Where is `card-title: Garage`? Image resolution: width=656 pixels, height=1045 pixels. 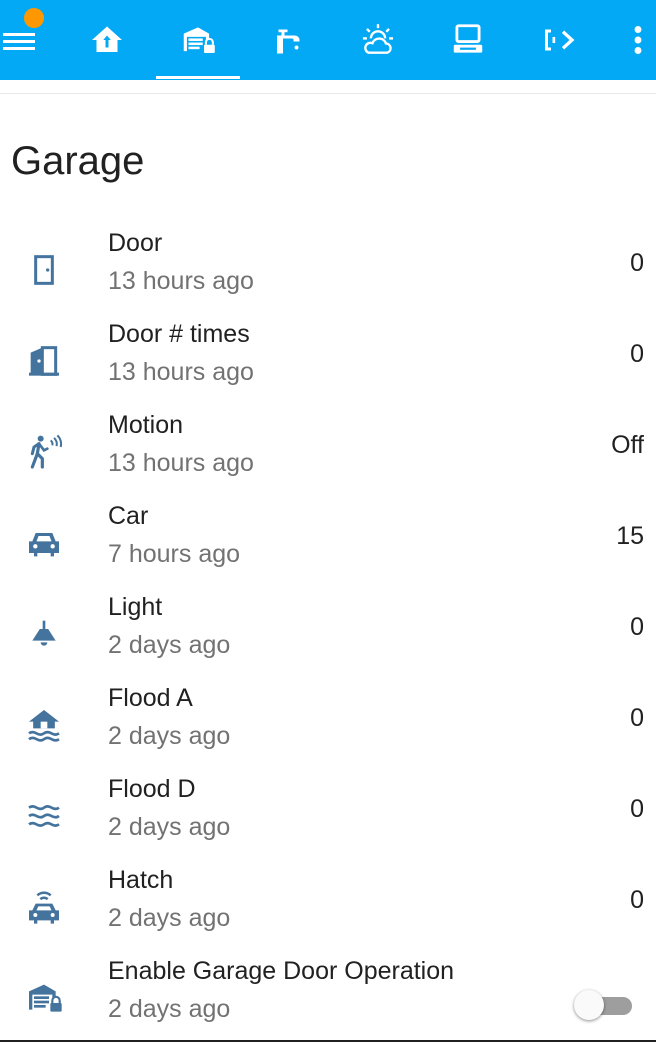
card-title: Garage is located at coordinates (78, 161).